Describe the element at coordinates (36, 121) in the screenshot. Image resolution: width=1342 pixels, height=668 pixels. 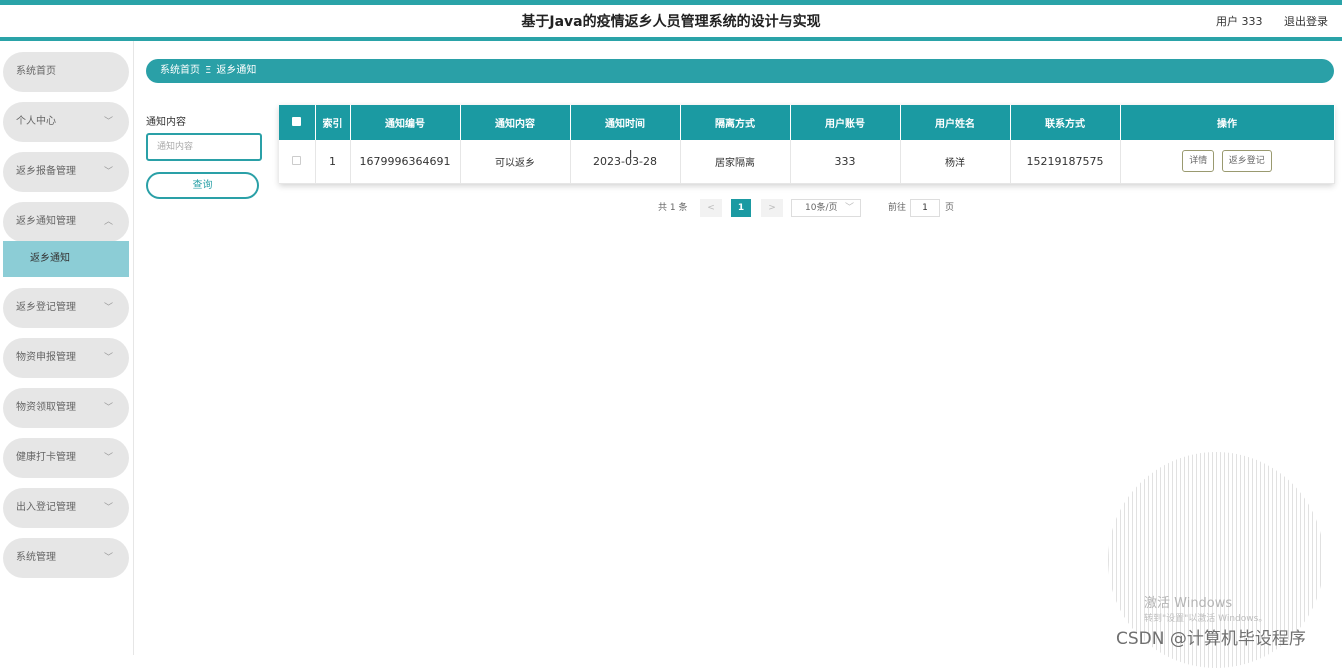
I see `sidebar-item-label: 个人中心` at that location.